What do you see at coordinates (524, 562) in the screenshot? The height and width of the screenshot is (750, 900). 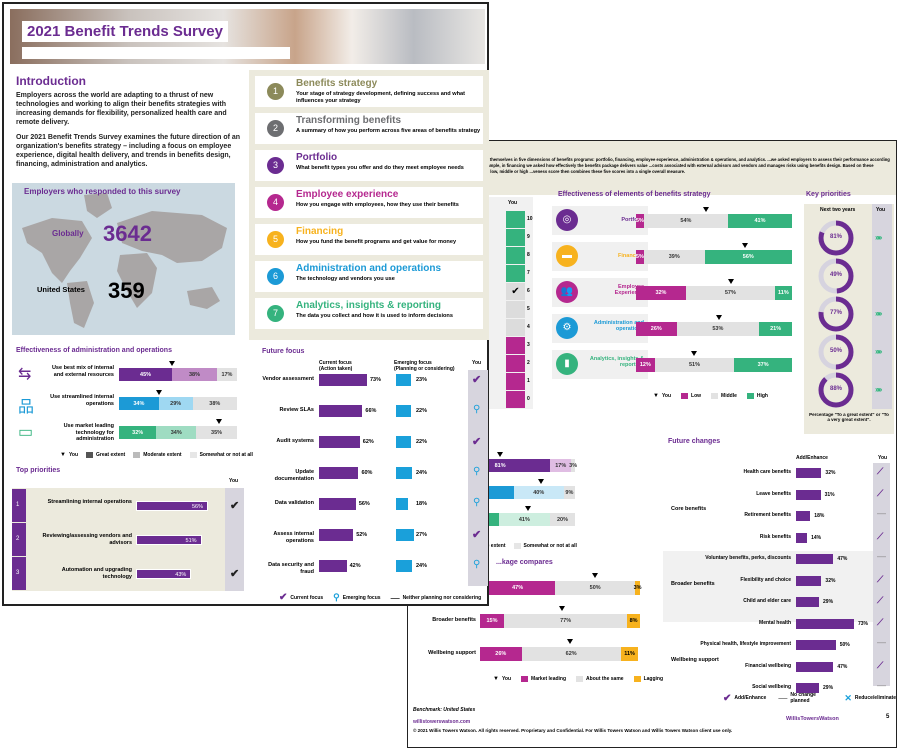 I see `compares-heading: ...kage compares` at bounding box center [524, 562].